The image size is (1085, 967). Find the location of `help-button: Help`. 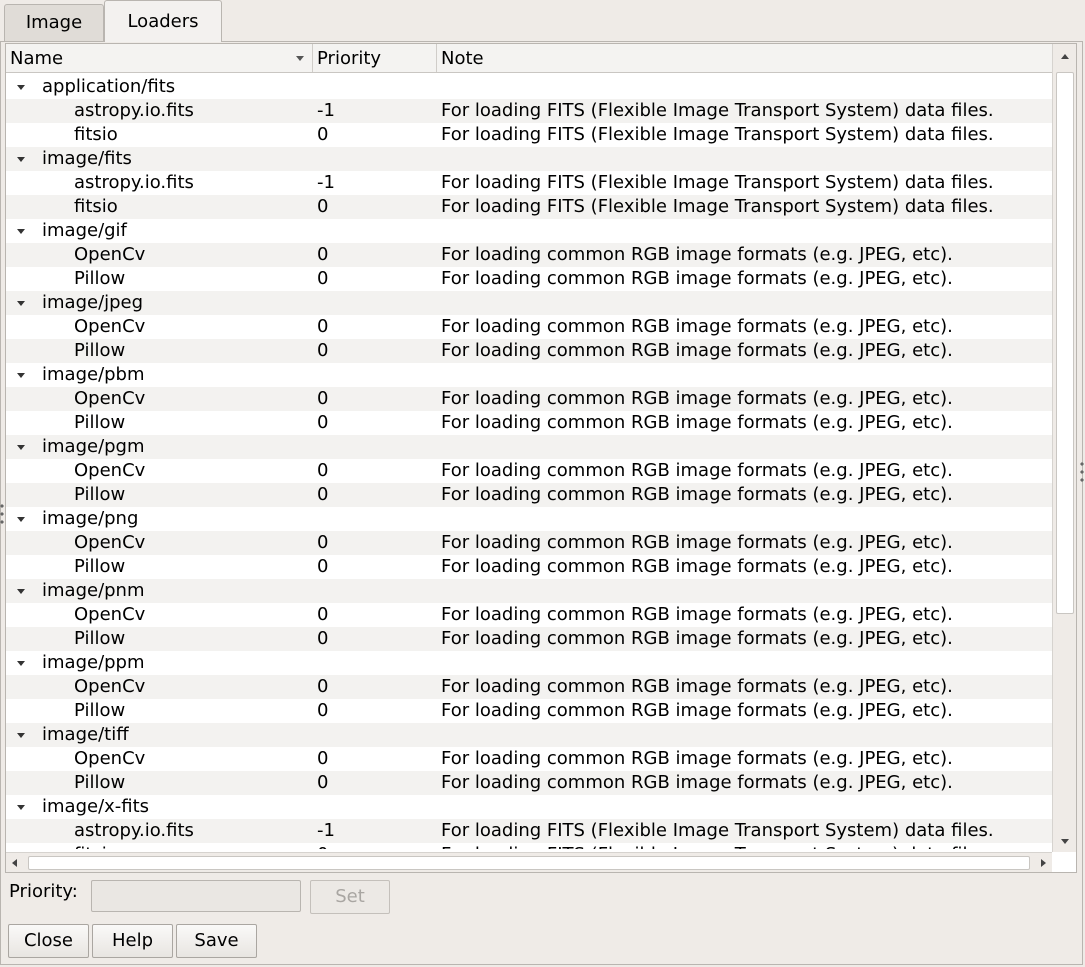

help-button: Help is located at coordinates (132, 941).